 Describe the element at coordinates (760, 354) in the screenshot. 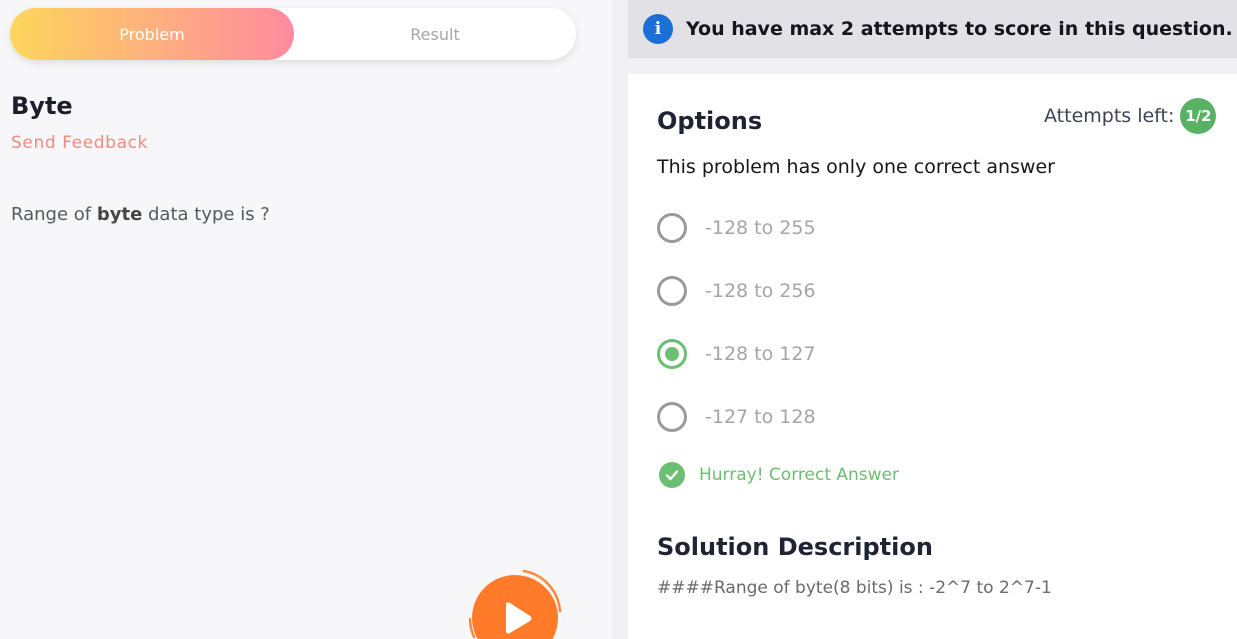

I see `option-label: -128 to 127` at that location.